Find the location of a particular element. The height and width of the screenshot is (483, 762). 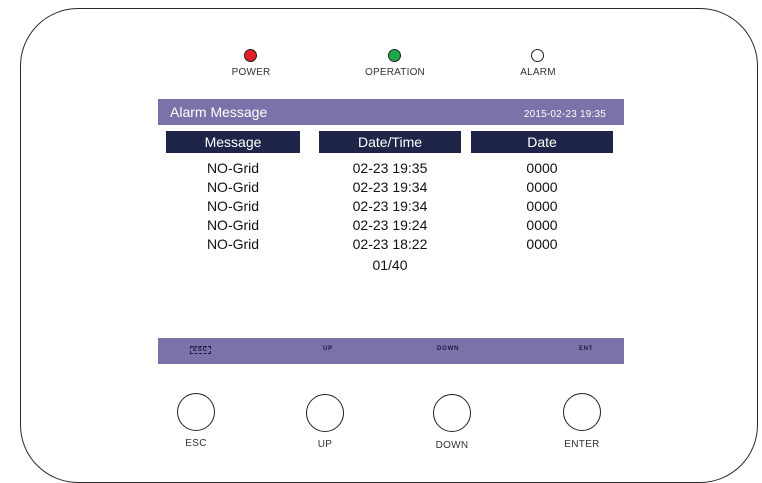

row-3-date: 0000 is located at coordinates (542, 206).